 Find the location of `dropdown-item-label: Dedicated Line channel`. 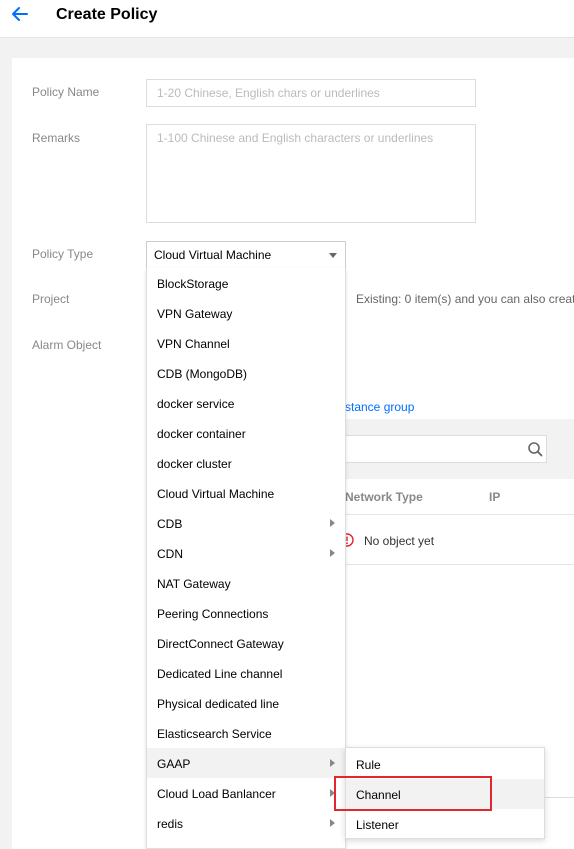

dropdown-item-label: Dedicated Line channel is located at coordinates (220, 674).